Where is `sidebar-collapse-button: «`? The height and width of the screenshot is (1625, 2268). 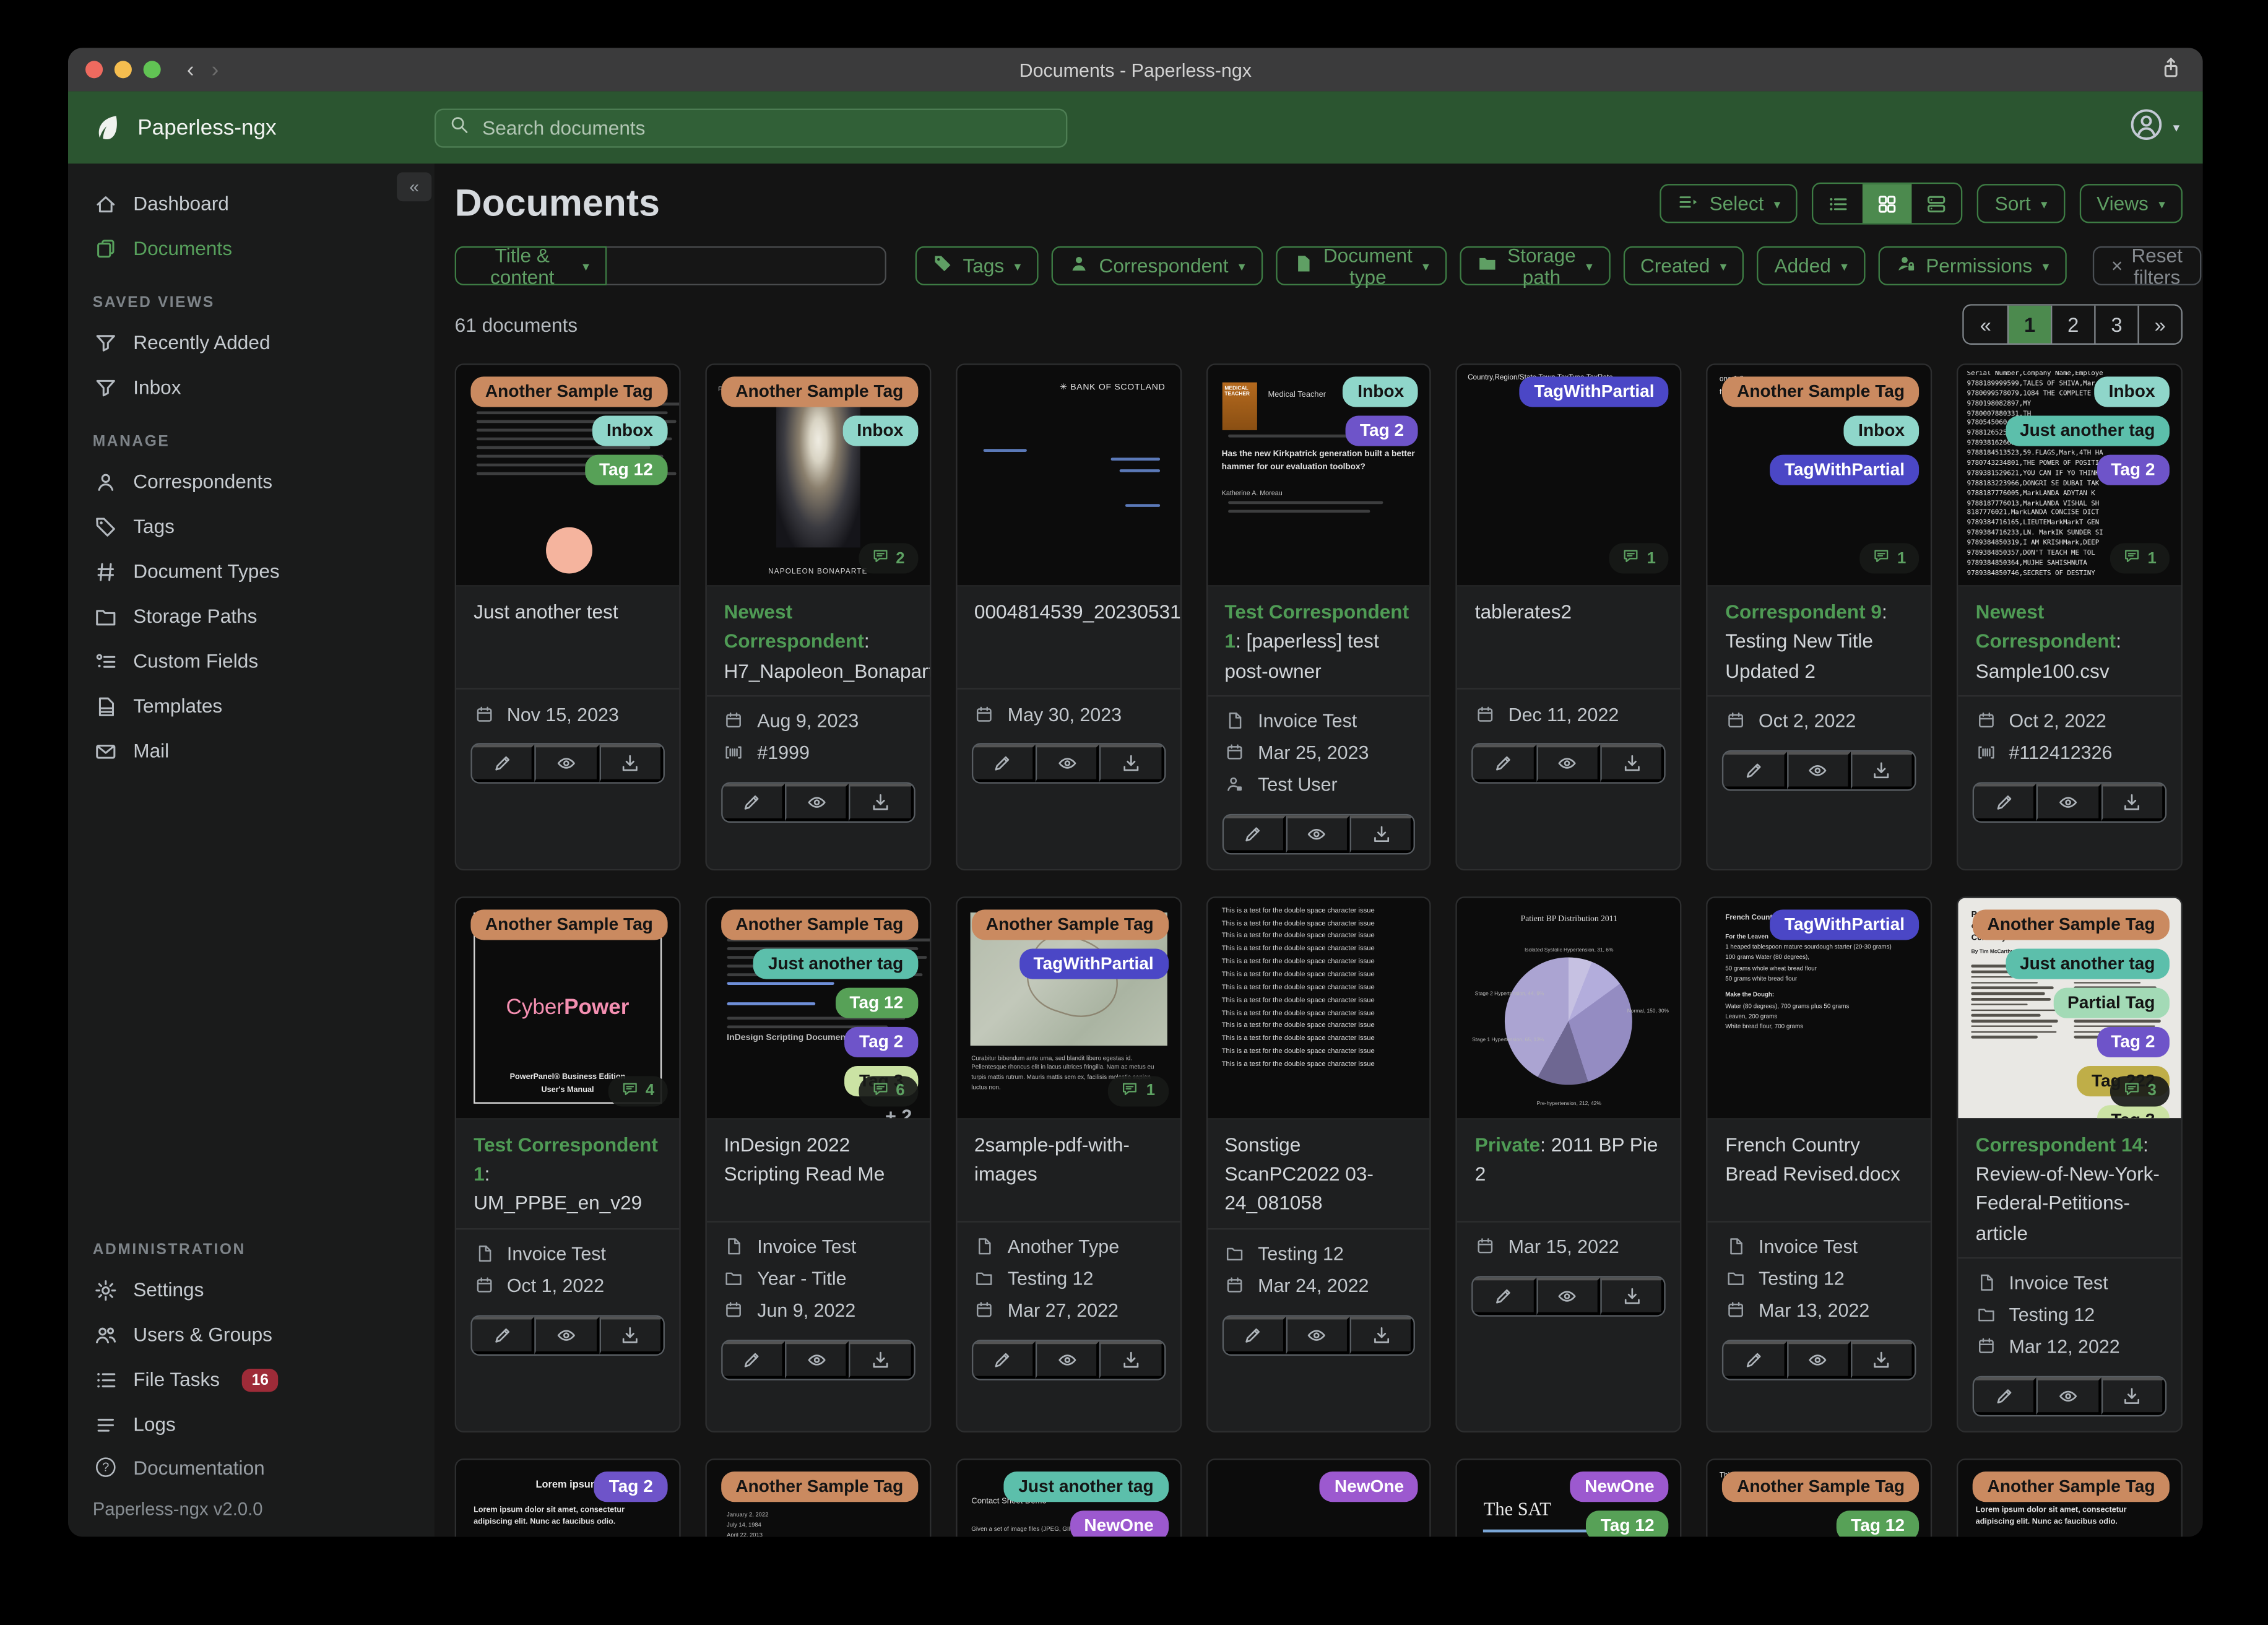
sidebar-collapse-button: « is located at coordinates (414, 187).